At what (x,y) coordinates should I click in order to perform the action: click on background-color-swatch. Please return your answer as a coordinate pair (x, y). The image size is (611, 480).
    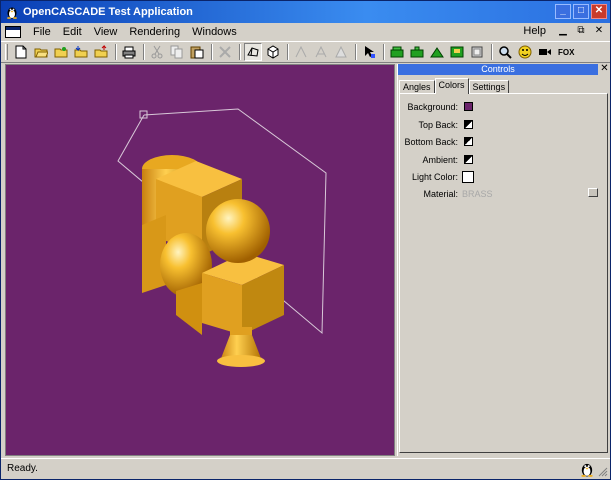
    Looking at the image, I should click on (468, 106).